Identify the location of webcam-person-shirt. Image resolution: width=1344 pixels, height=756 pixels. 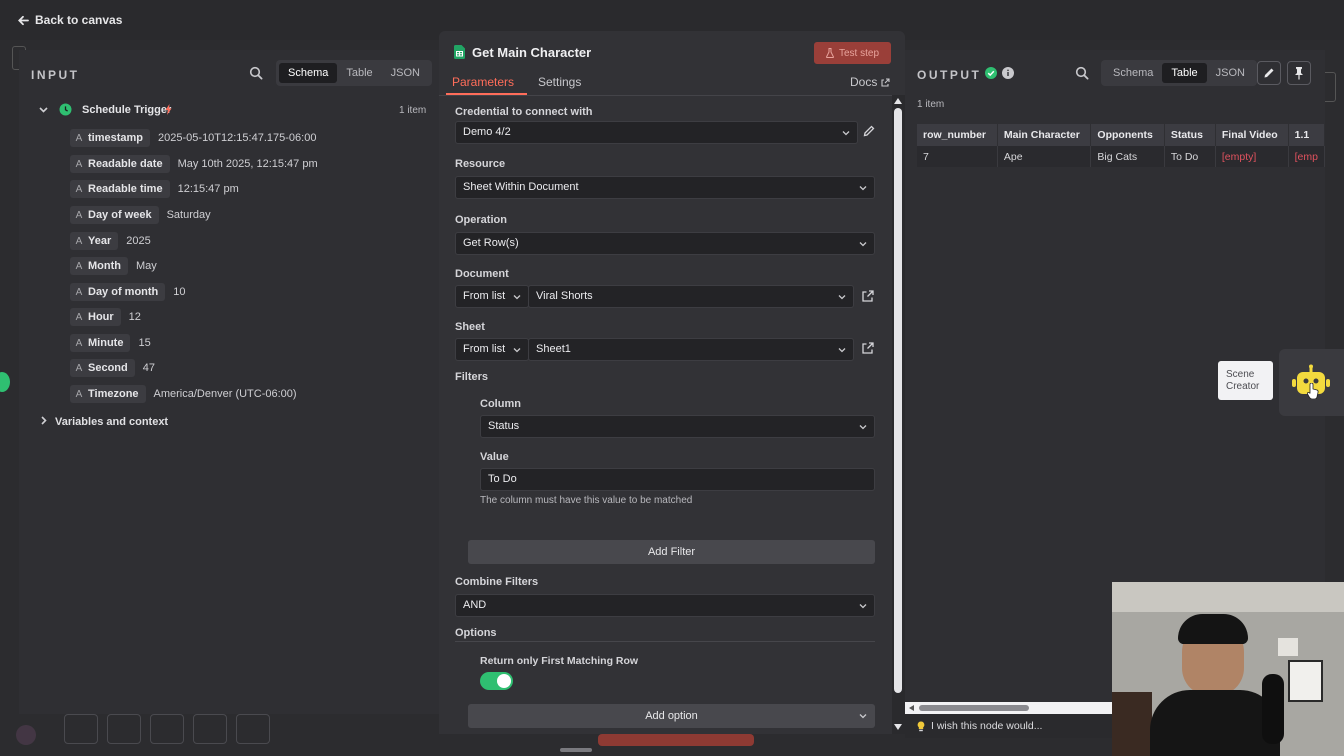
(1215, 723).